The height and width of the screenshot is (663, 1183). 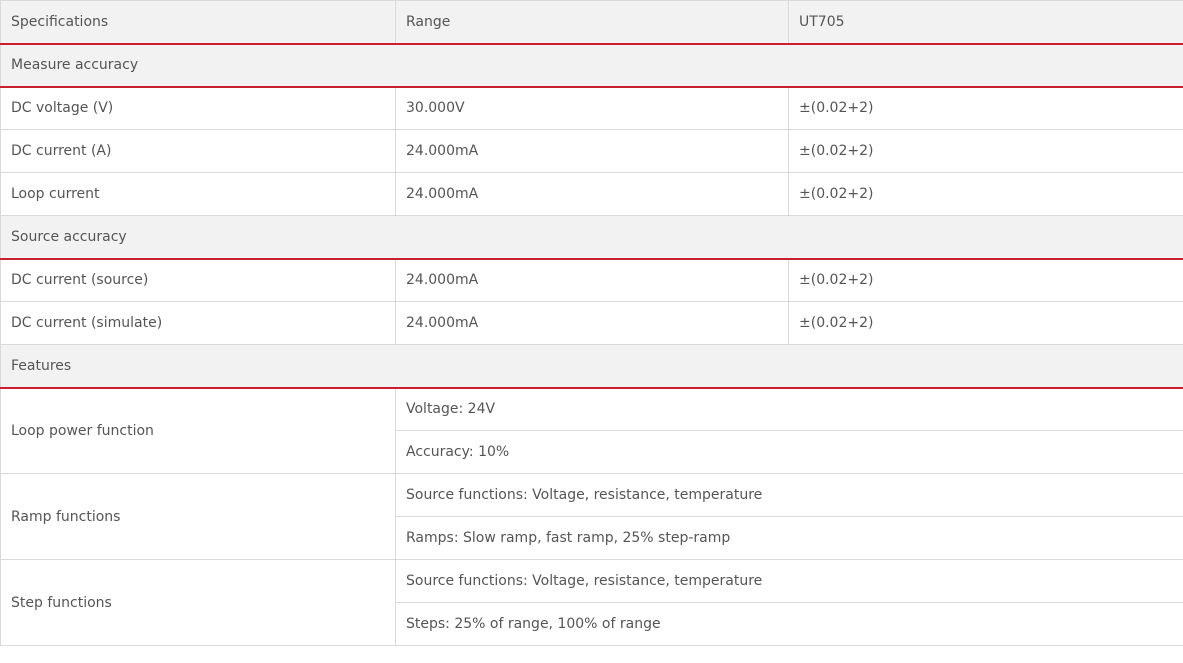 I want to click on spec-cell: DC current (simulate), so click(x=198, y=323).